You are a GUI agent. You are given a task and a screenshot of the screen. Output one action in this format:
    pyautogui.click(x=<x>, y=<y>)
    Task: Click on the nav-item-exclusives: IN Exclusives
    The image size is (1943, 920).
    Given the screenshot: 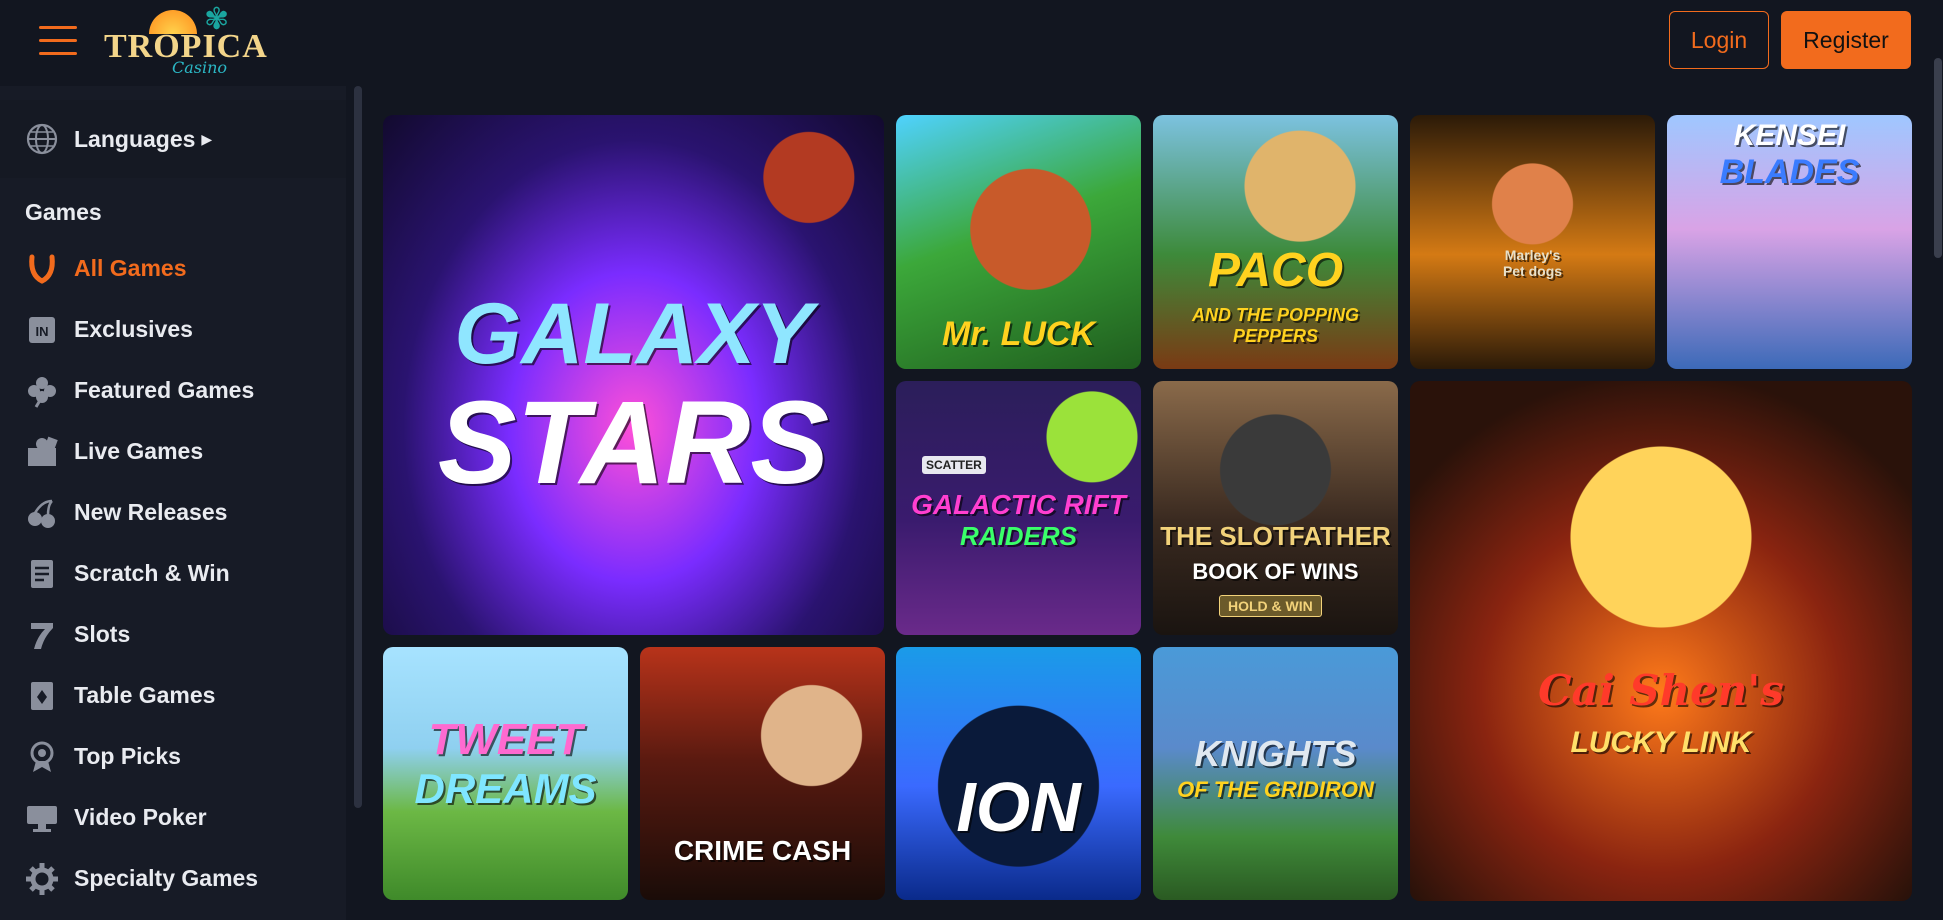 What is the action you would take?
    pyautogui.click(x=173, y=329)
    